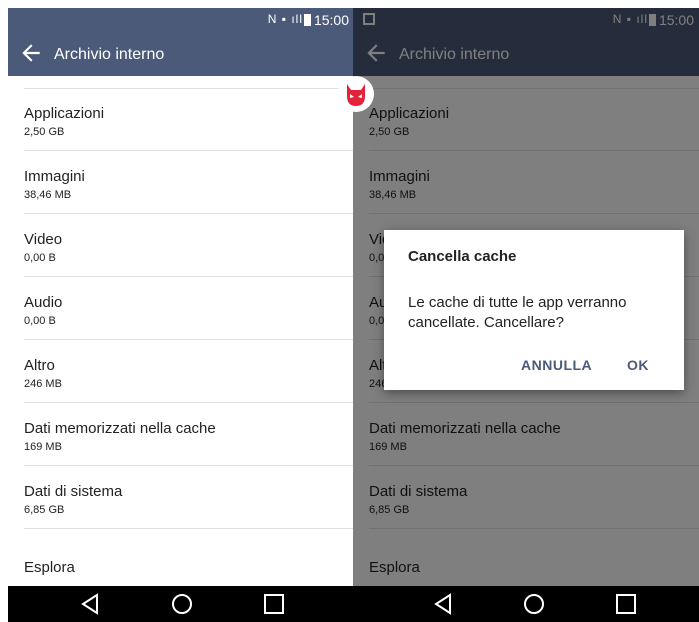 The image size is (699, 622). I want to click on item-name: Altro, so click(39, 365).